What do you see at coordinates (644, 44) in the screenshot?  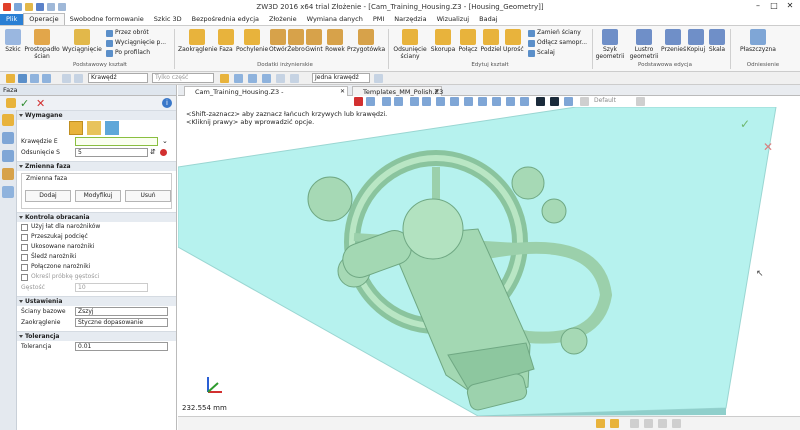 I see `mirror-button: Lustro geometrii` at bounding box center [644, 44].